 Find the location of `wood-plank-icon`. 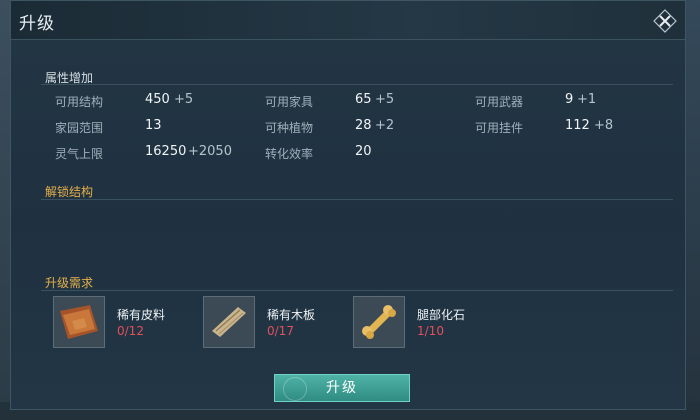

wood-plank-icon is located at coordinates (229, 322).